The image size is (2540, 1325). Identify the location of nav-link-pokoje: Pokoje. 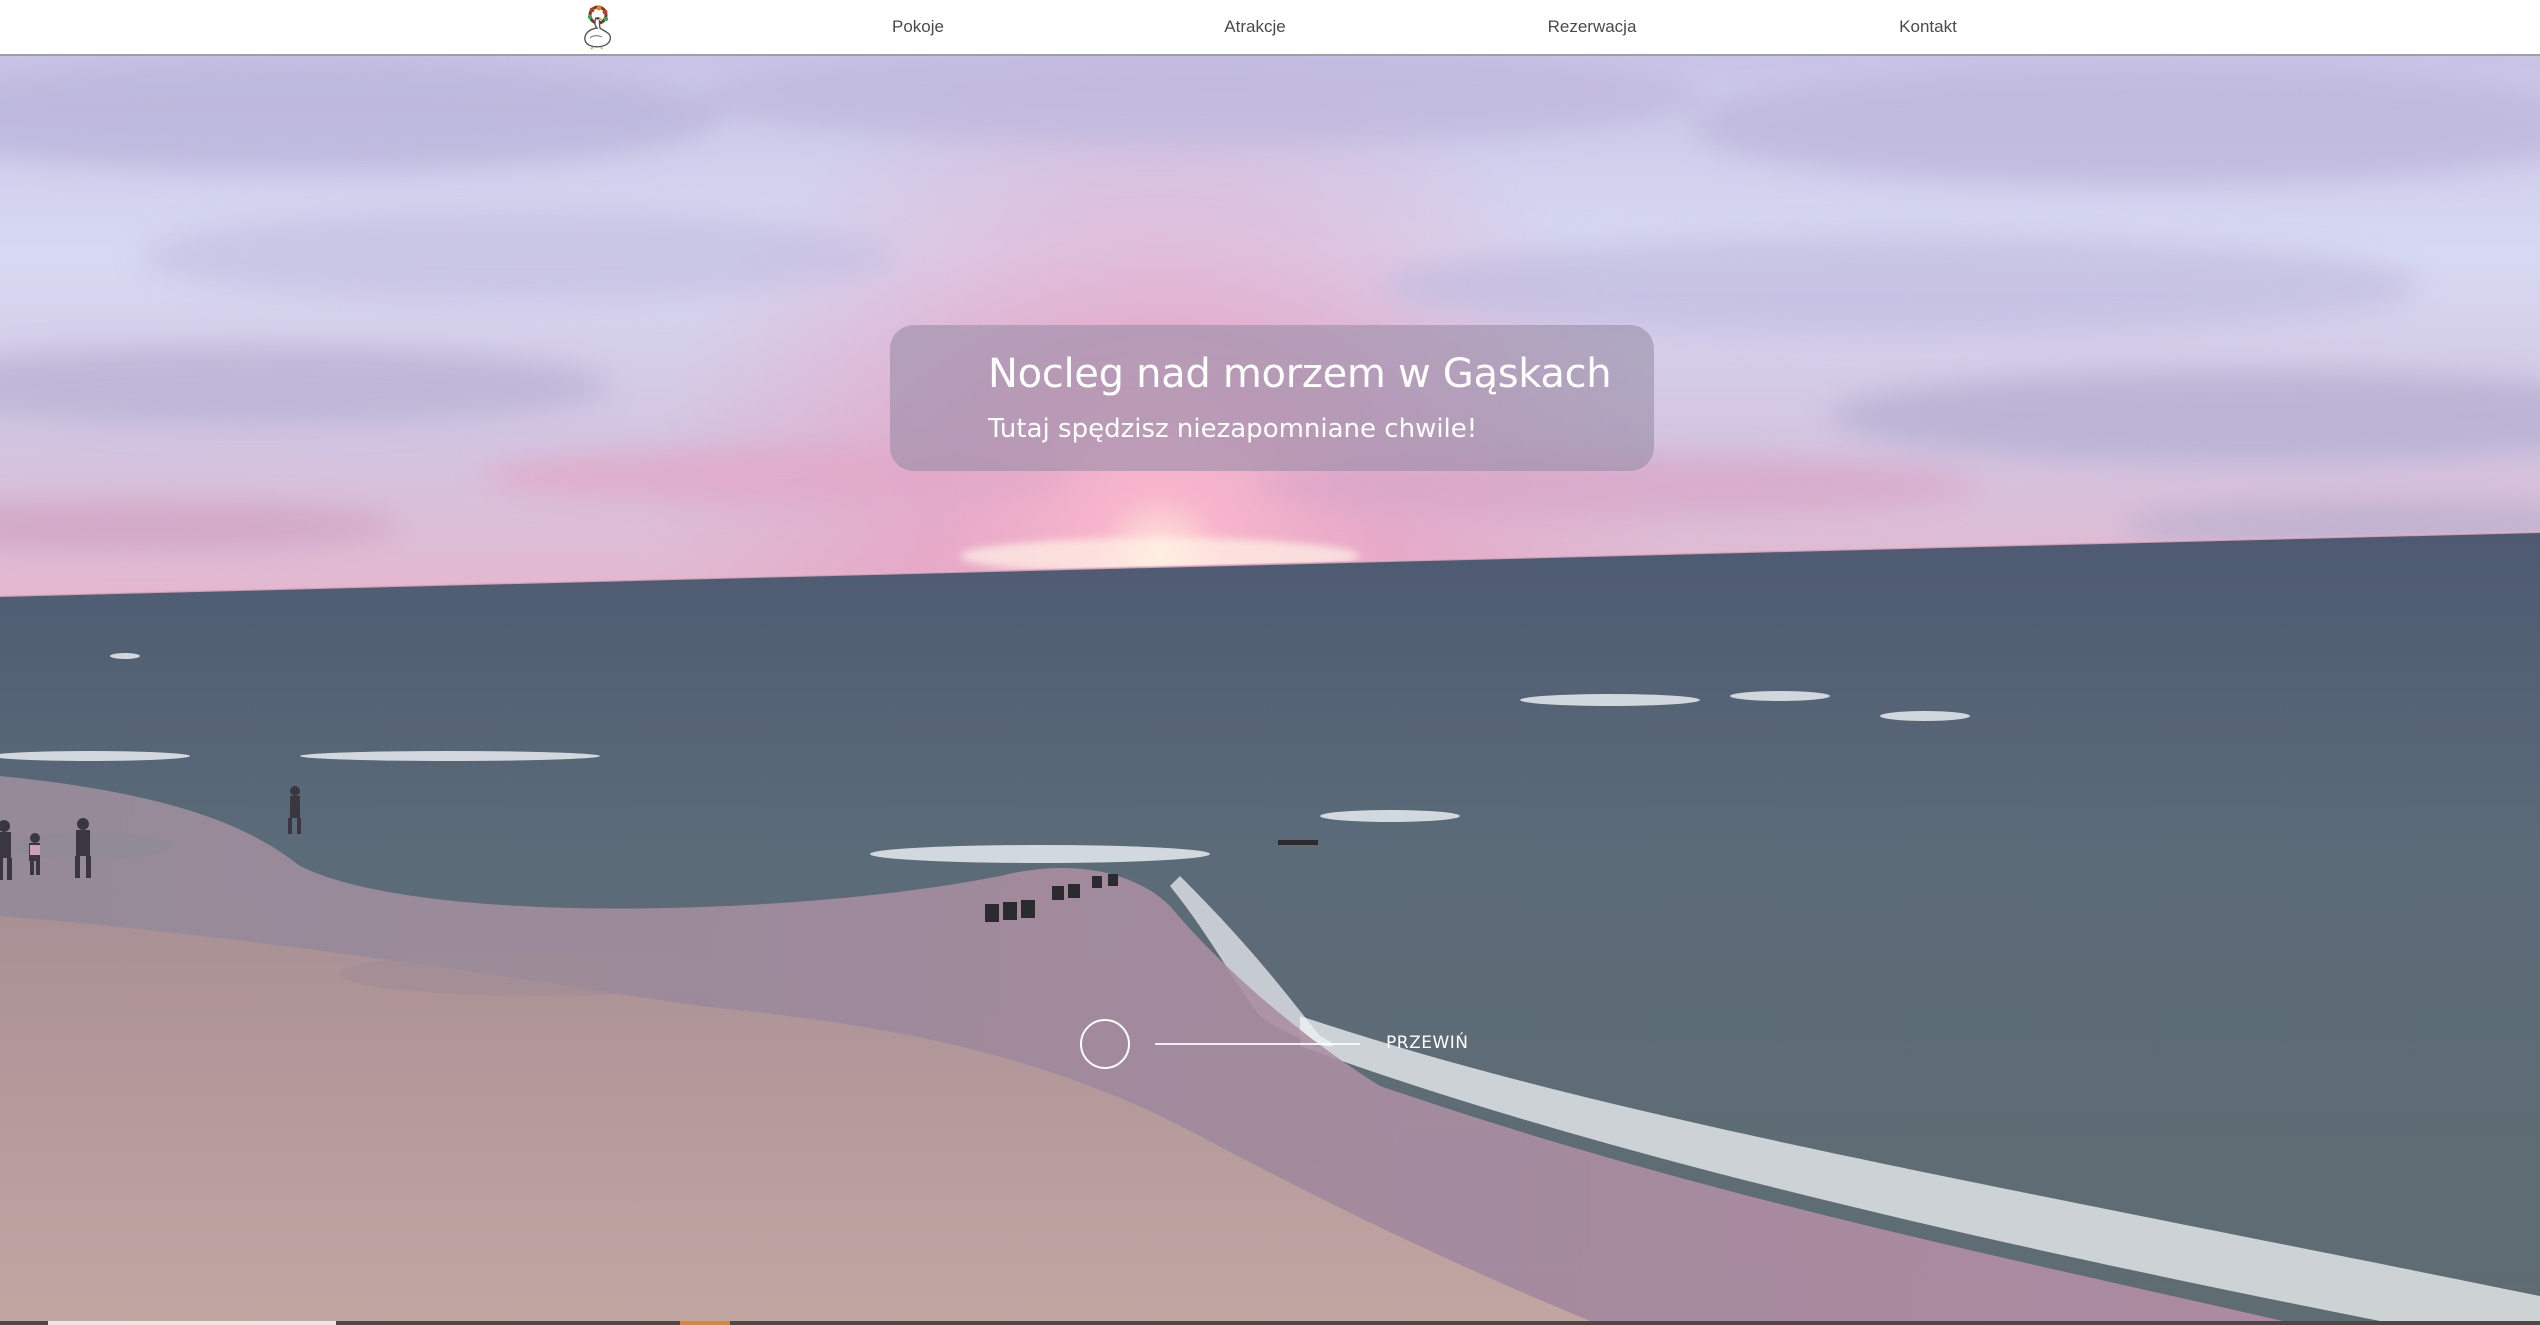
(918, 27).